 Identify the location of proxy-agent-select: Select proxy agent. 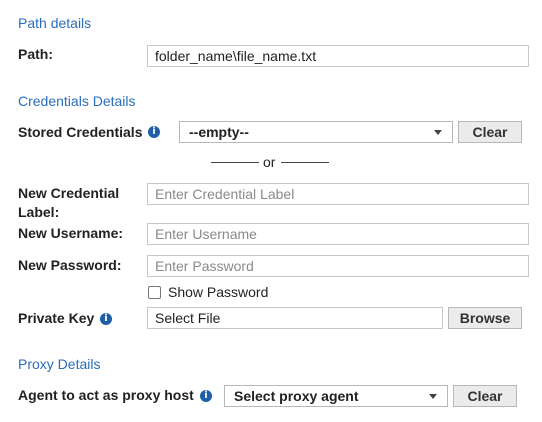
(336, 396).